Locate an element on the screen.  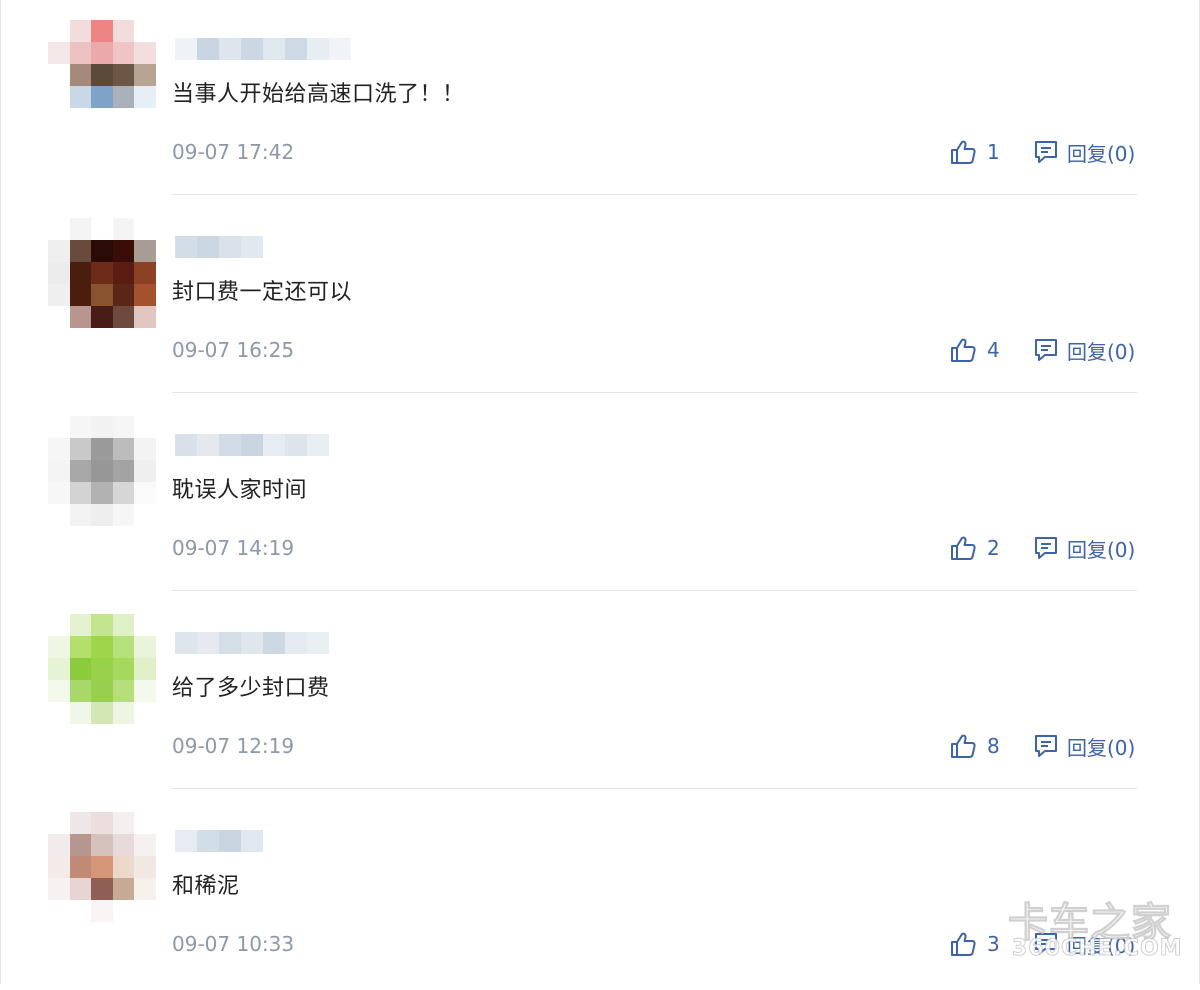
like-button: 8 is located at coordinates (974, 746).